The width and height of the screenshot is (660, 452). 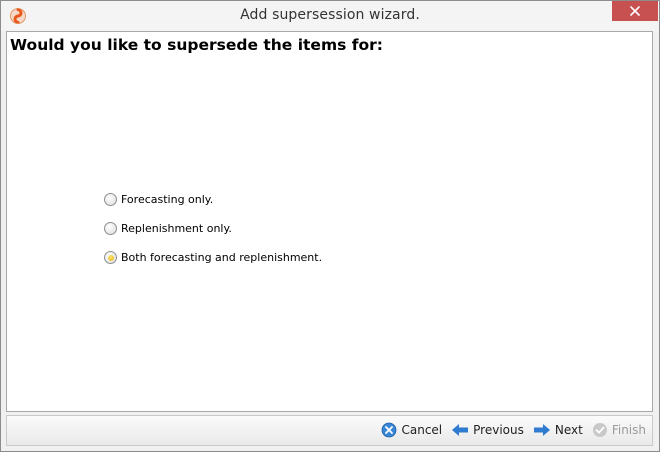 What do you see at coordinates (460, 430) in the screenshot?
I see `arrow-left-icon` at bounding box center [460, 430].